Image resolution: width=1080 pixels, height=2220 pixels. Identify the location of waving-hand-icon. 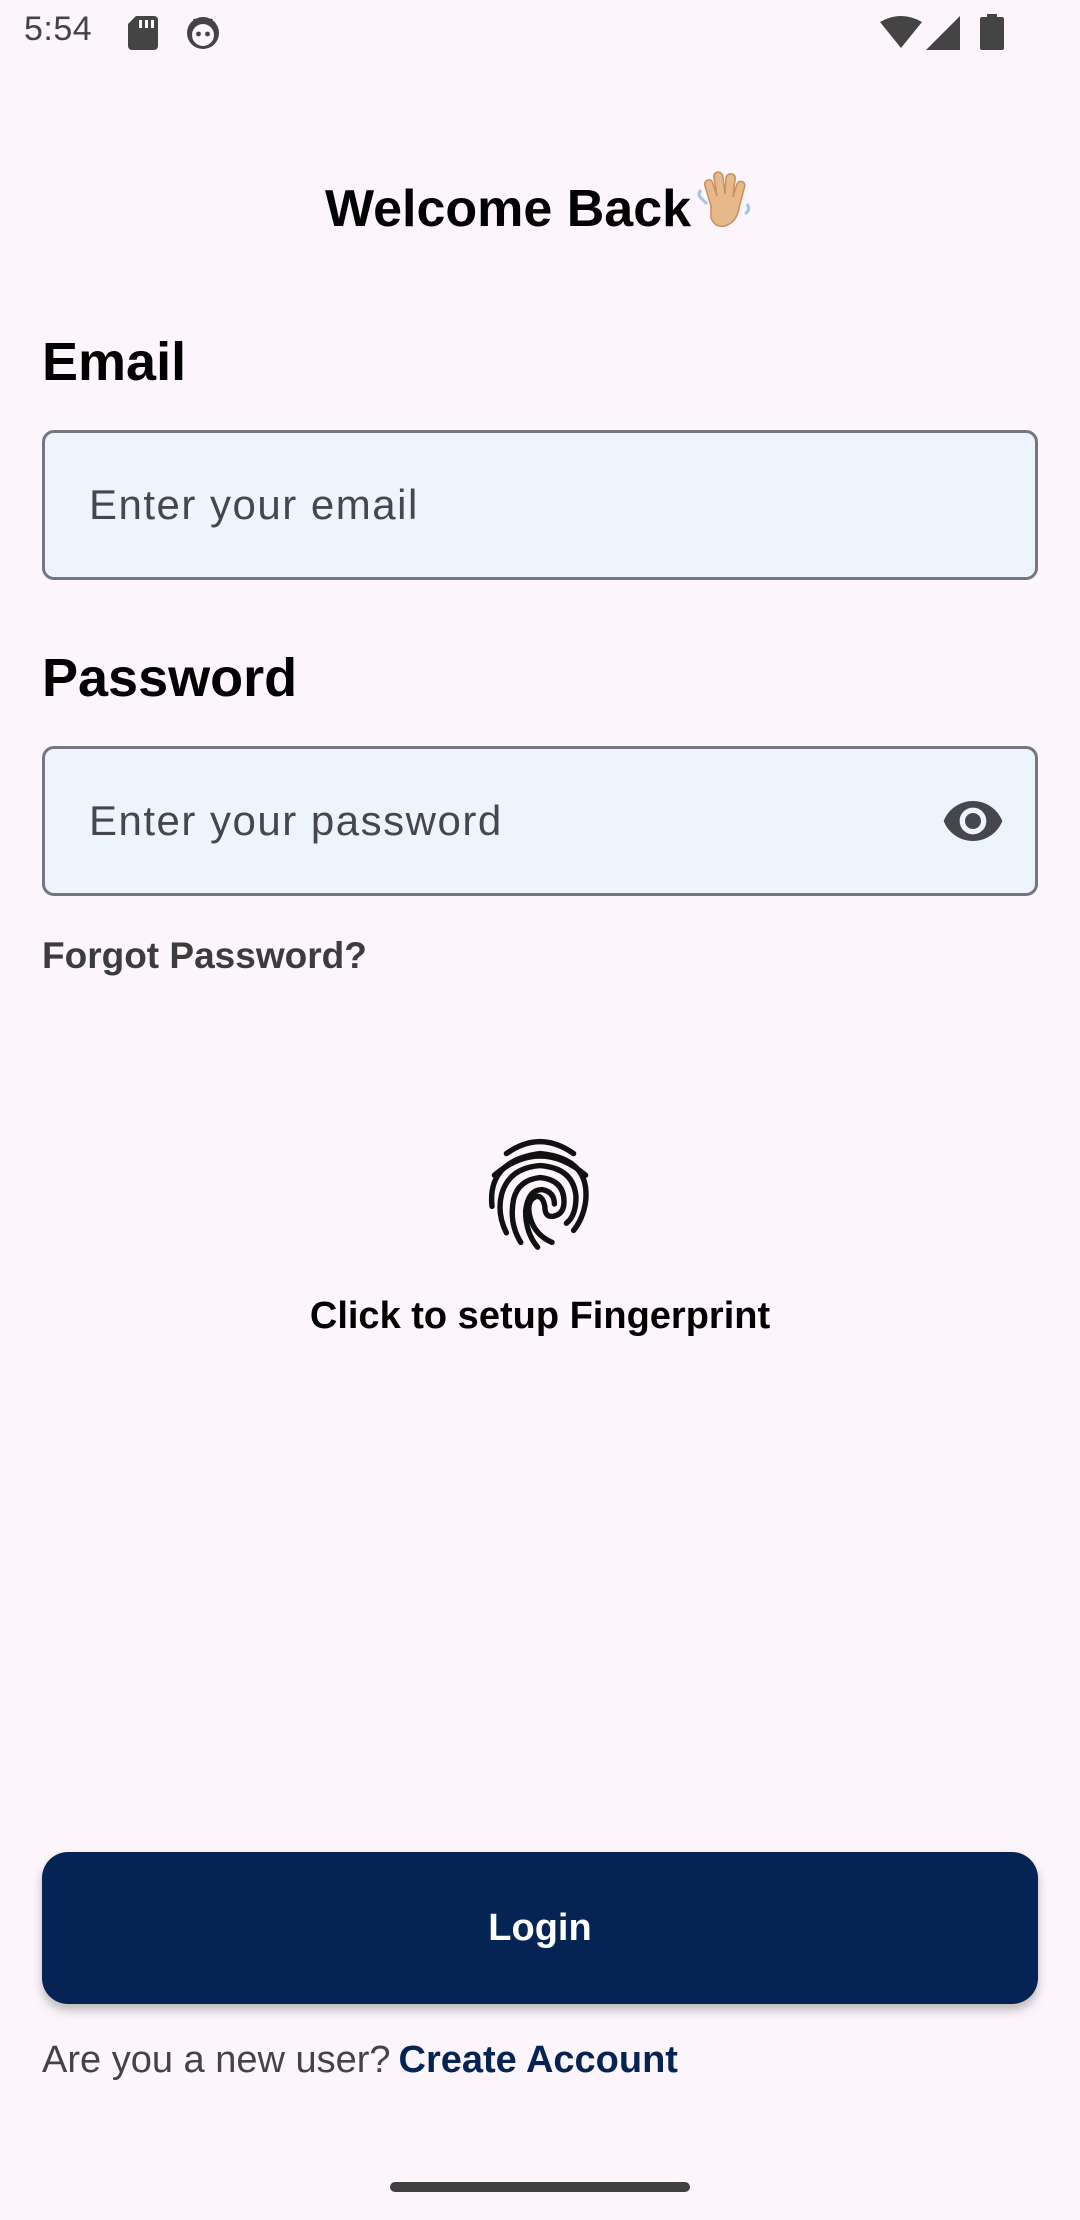
(724, 199).